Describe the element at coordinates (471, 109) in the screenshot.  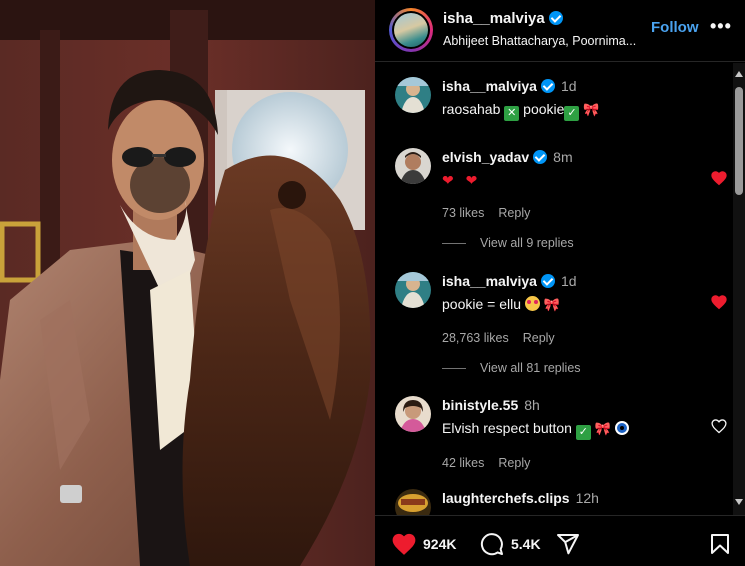
I see `comment-text-part: raosahab` at that location.